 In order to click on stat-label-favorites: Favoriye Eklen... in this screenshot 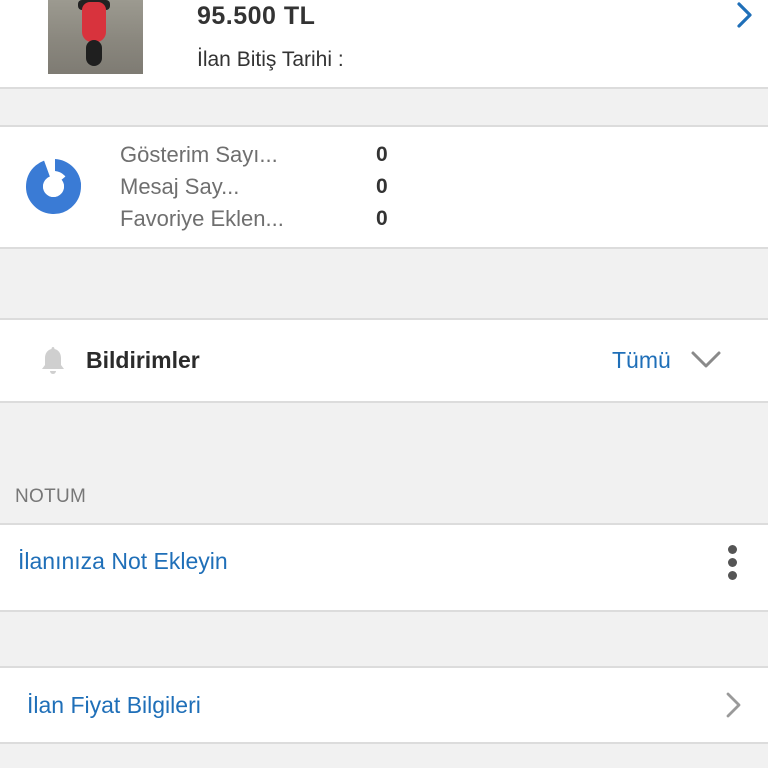, I will do `click(202, 218)`.